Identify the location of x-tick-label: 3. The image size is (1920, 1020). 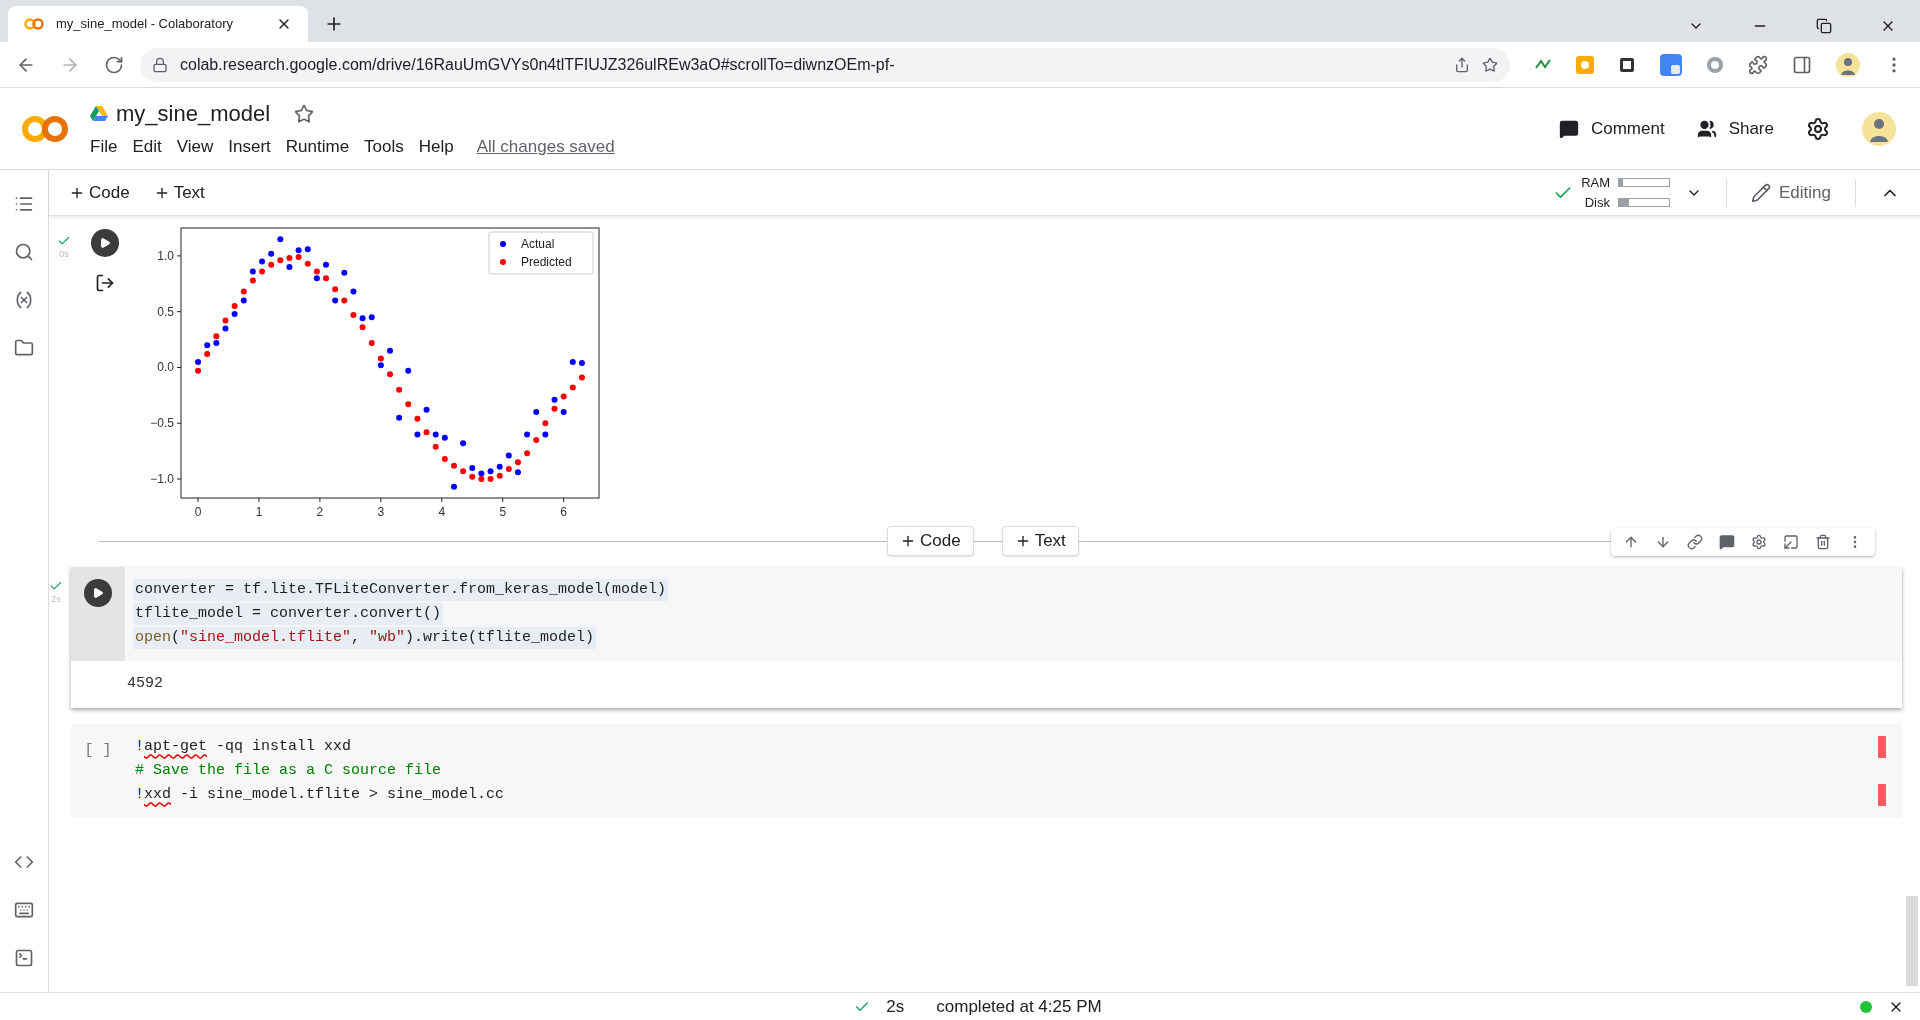
(381, 512).